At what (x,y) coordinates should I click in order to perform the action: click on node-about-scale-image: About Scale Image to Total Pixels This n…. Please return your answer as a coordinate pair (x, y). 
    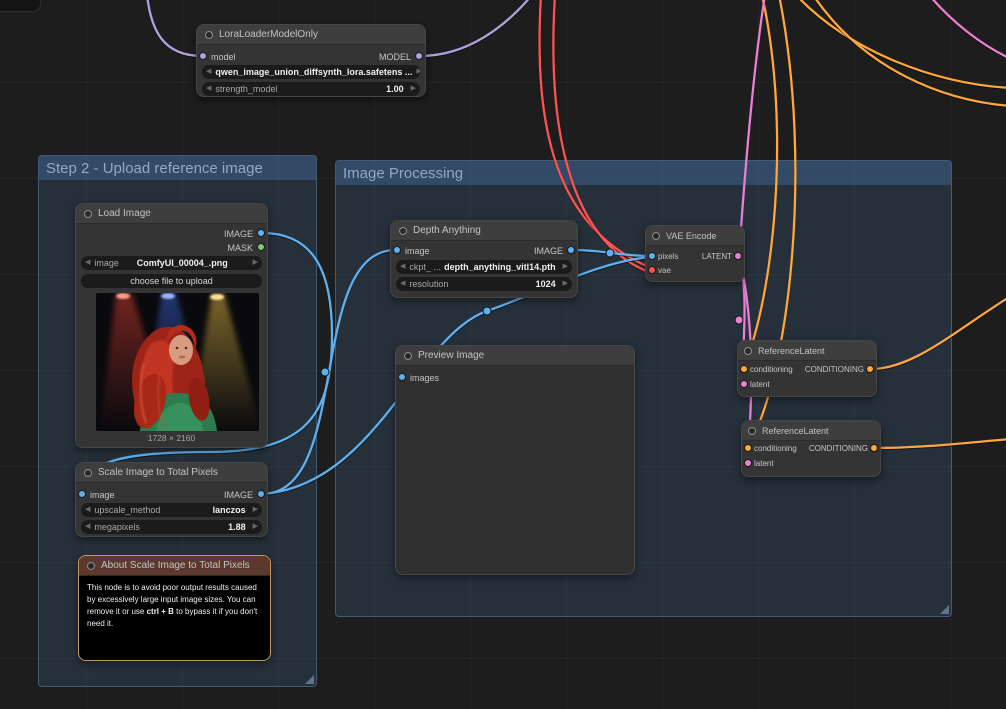
    Looking at the image, I should click on (174, 608).